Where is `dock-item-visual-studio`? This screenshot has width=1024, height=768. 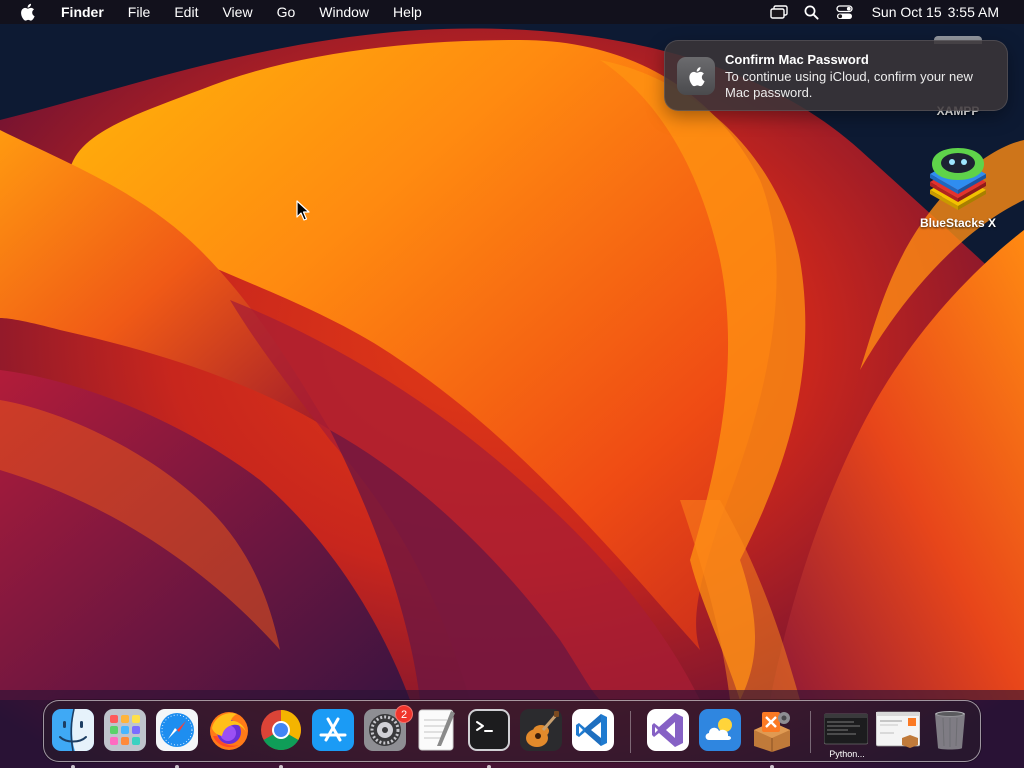 dock-item-visual-studio is located at coordinates (668, 730).